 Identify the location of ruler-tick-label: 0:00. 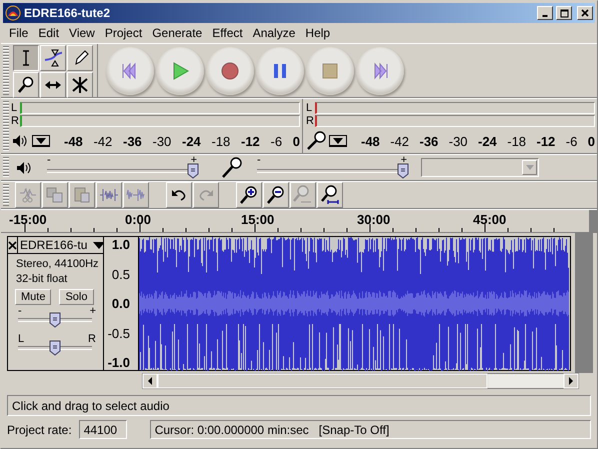
(138, 219).